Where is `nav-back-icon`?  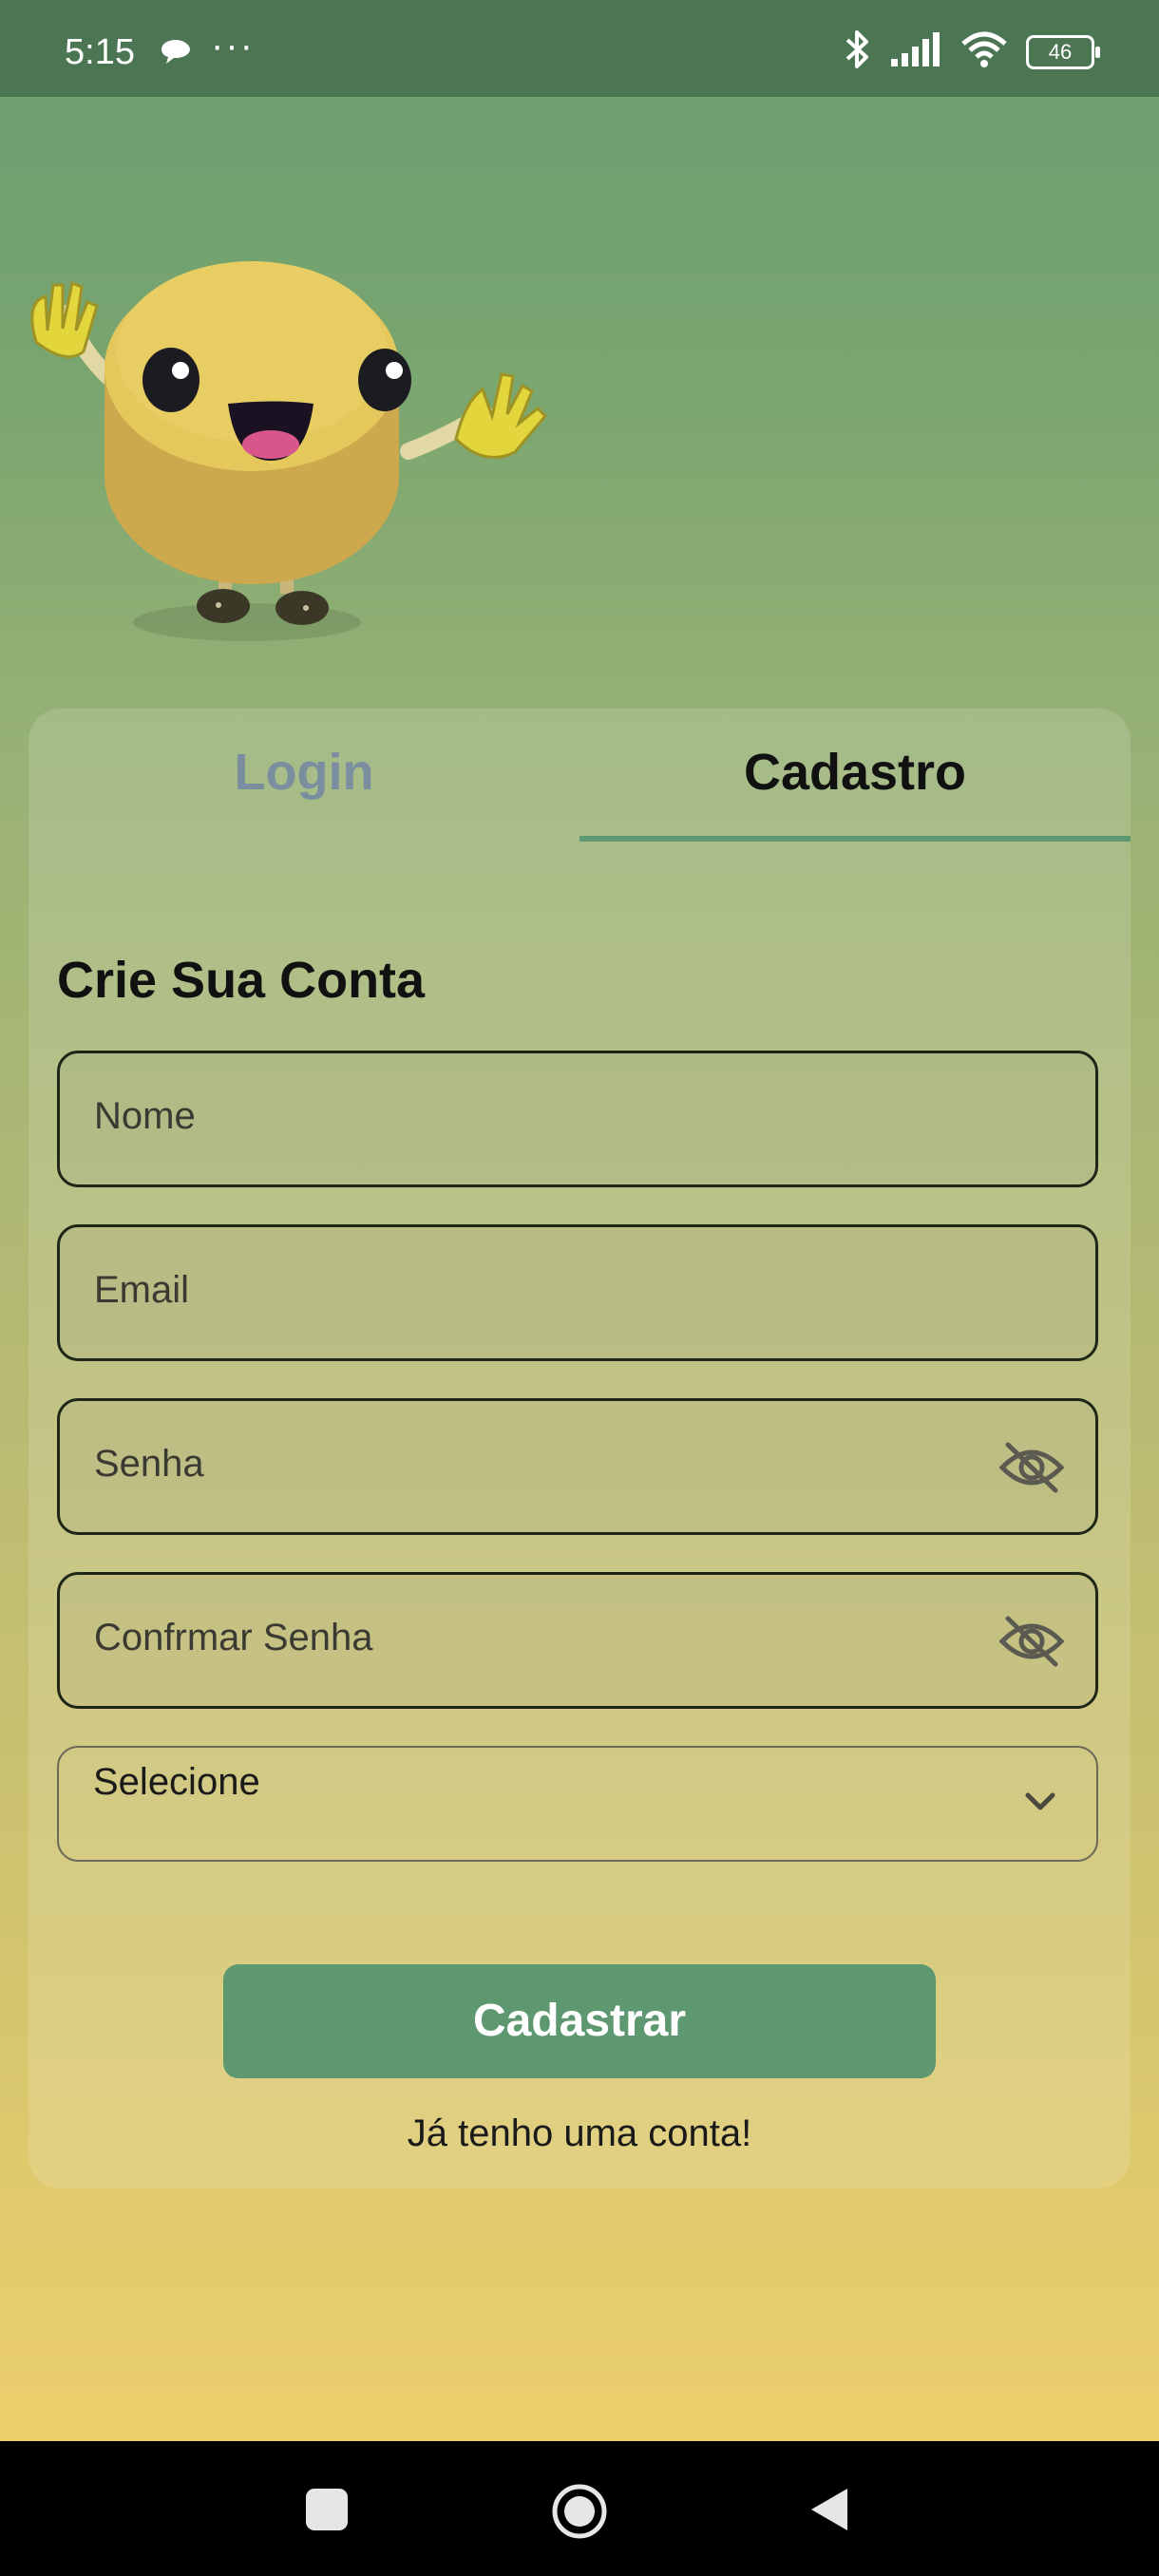
nav-back-icon is located at coordinates (829, 2512).